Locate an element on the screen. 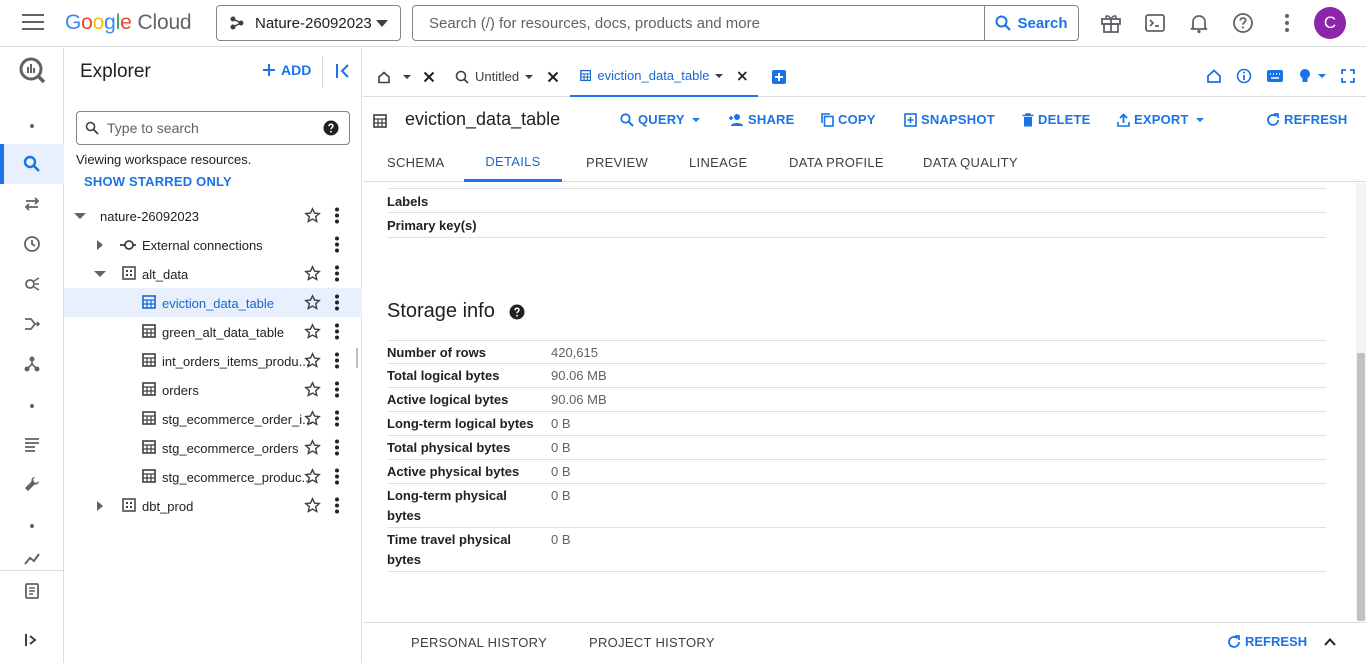 The height and width of the screenshot is (663, 1366). tree-table-stg-ecommerce-orders: stg_ecommerce_orders is located at coordinates (213, 447).